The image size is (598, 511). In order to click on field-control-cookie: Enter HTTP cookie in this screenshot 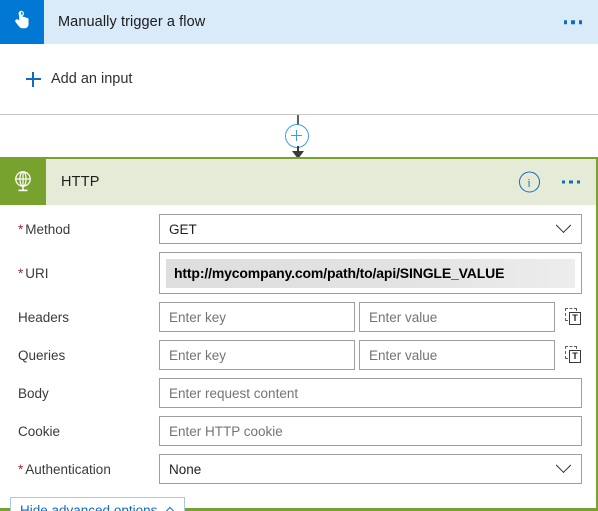, I will do `click(377, 431)`.